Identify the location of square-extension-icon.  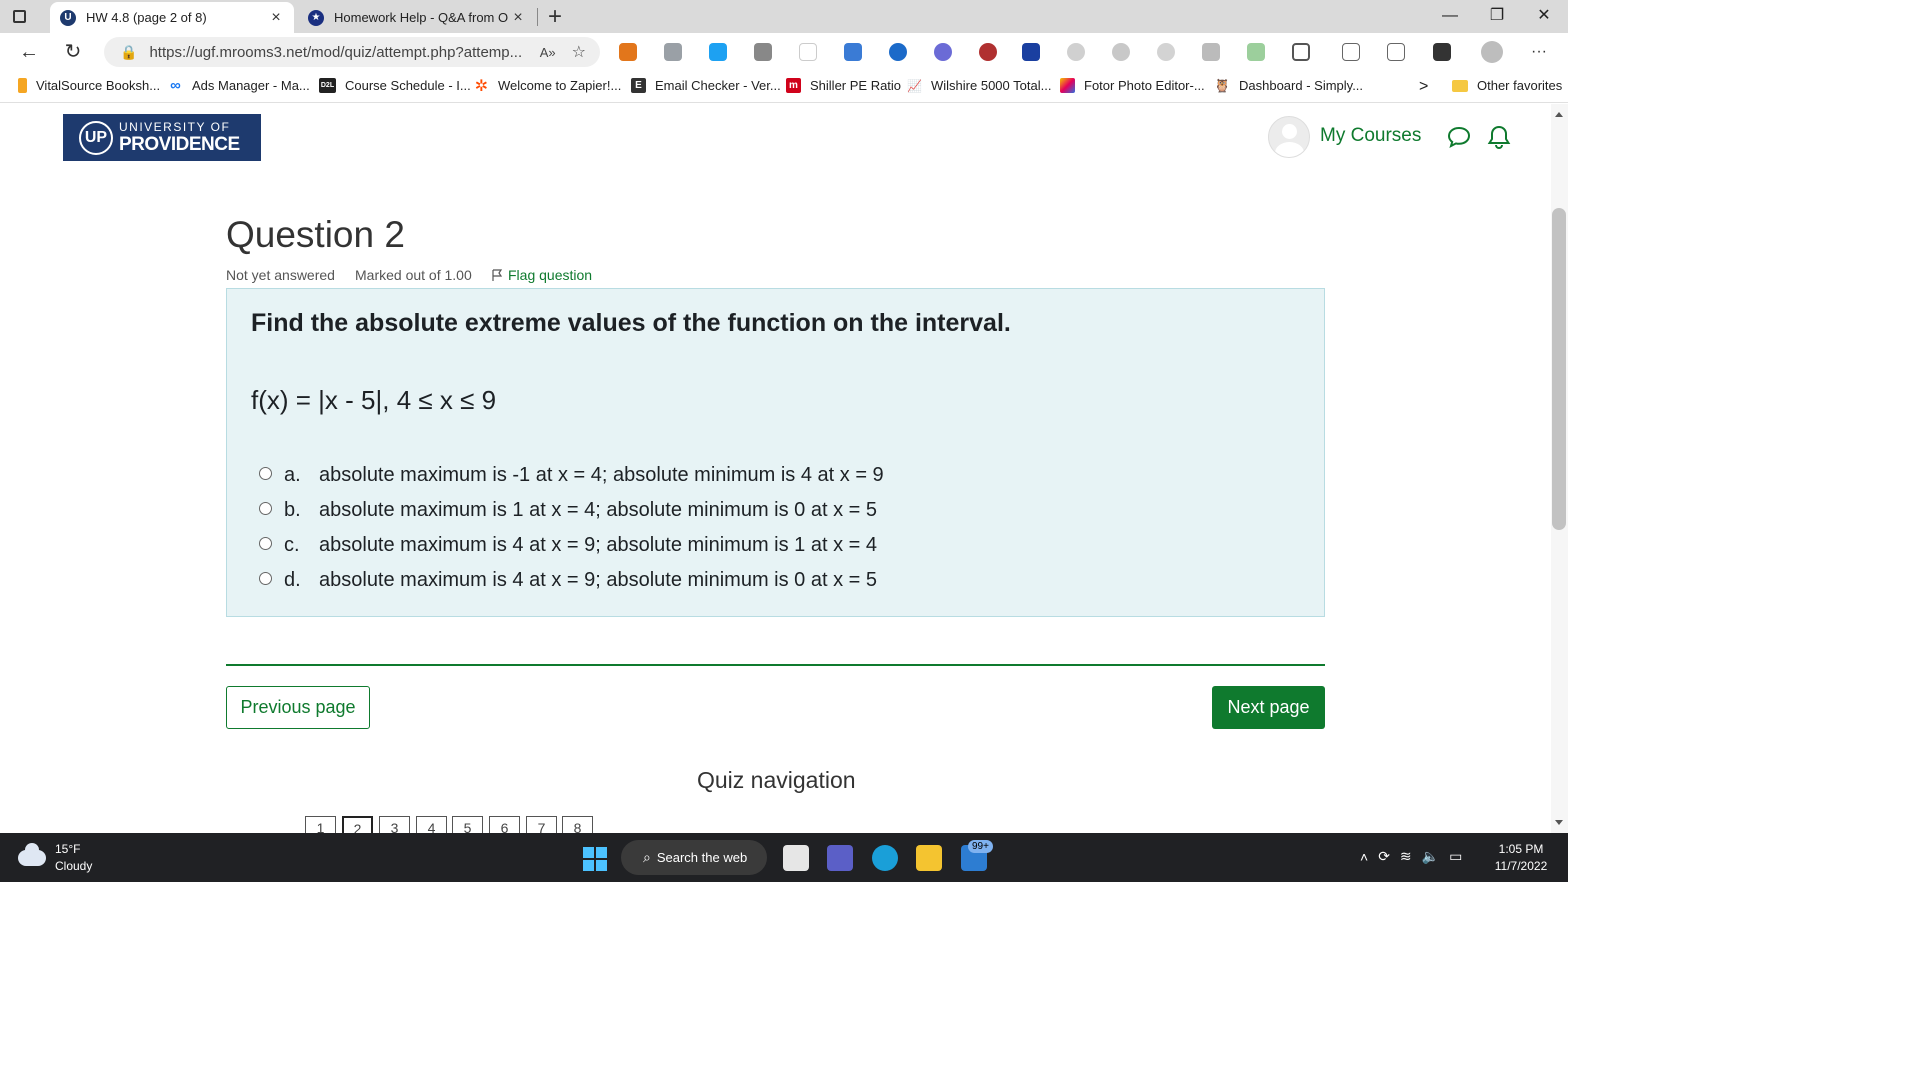
(1211, 52).